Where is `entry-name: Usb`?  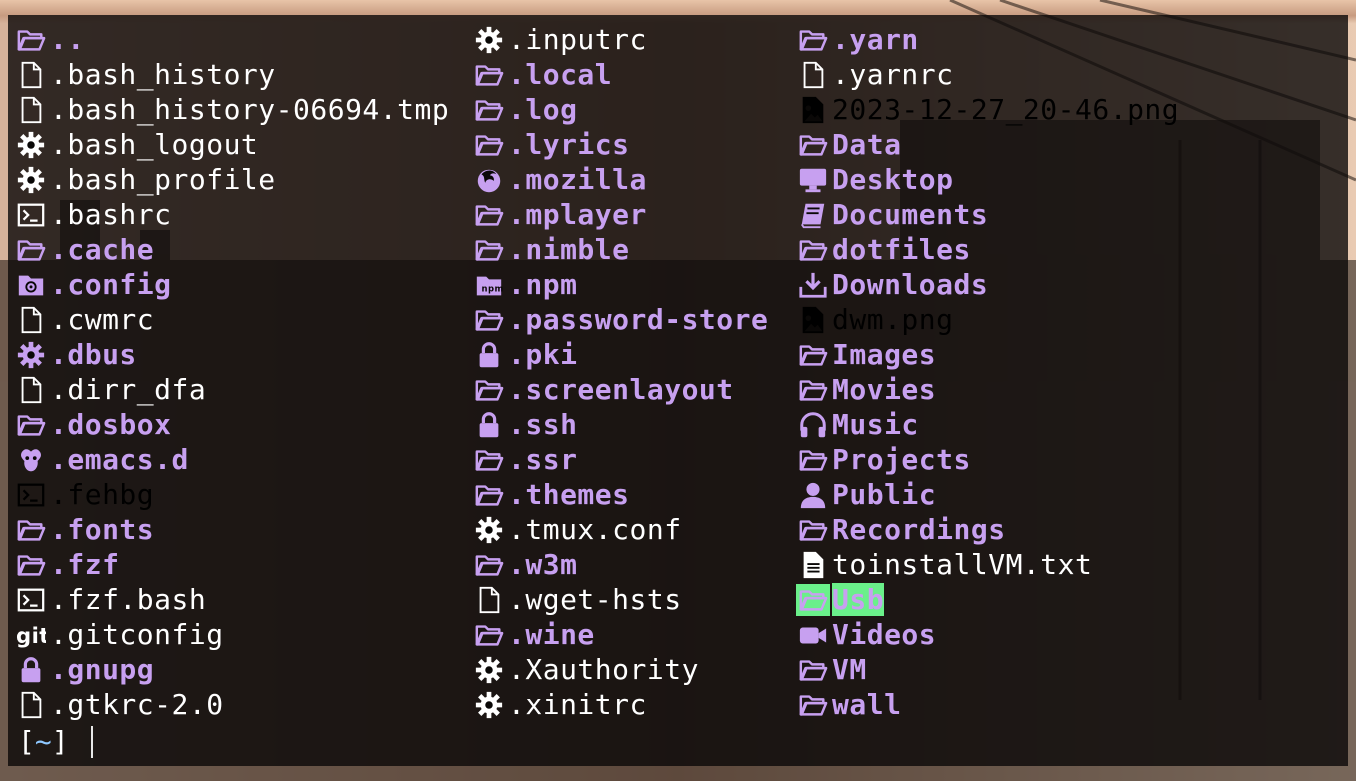 entry-name: Usb is located at coordinates (858, 599).